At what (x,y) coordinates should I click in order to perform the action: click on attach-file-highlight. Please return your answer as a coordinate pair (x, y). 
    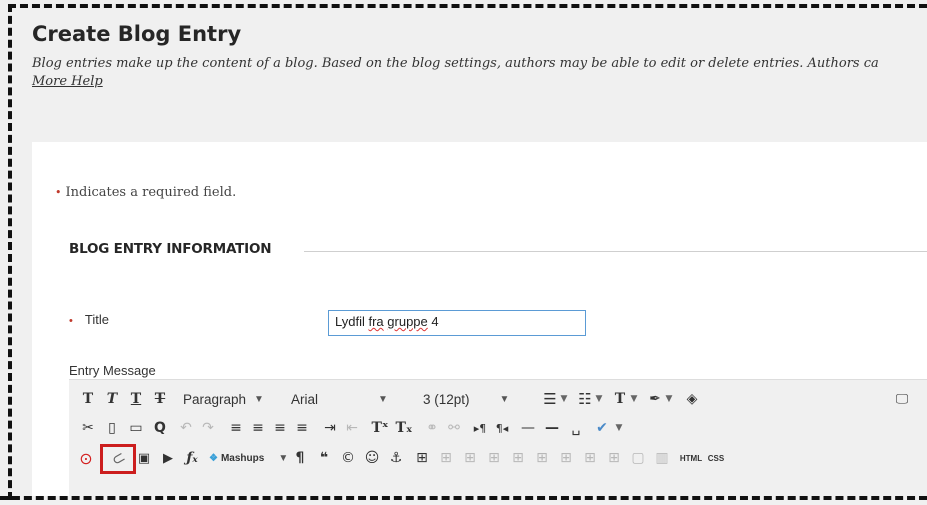
    Looking at the image, I should click on (118, 459).